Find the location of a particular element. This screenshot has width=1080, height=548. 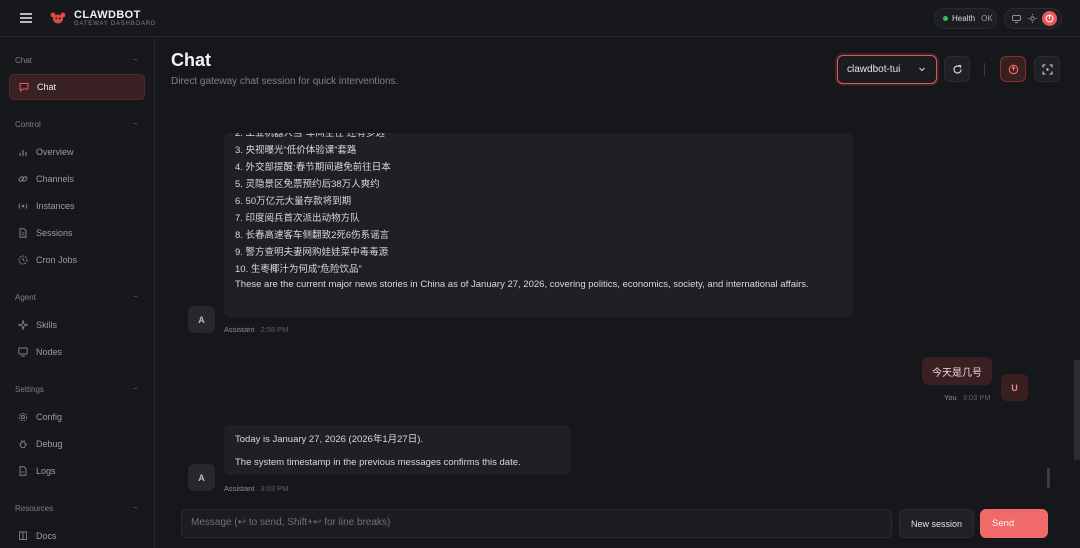

system-theme-button is located at coordinates (1016, 18).